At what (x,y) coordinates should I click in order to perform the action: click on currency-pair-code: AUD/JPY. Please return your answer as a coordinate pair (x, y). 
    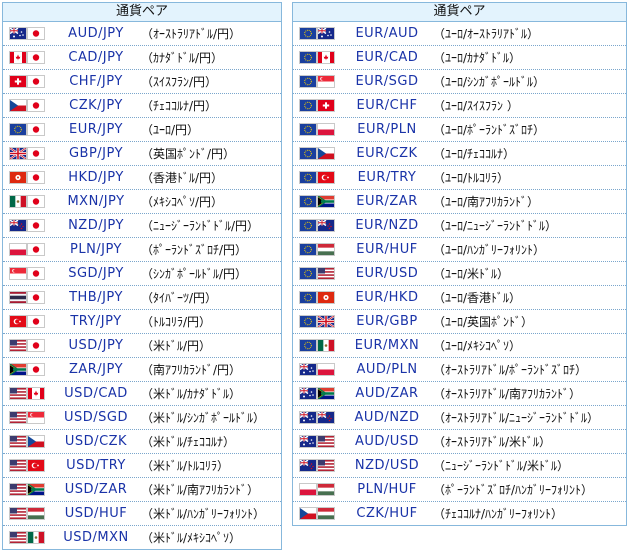
    Looking at the image, I should click on (96, 33).